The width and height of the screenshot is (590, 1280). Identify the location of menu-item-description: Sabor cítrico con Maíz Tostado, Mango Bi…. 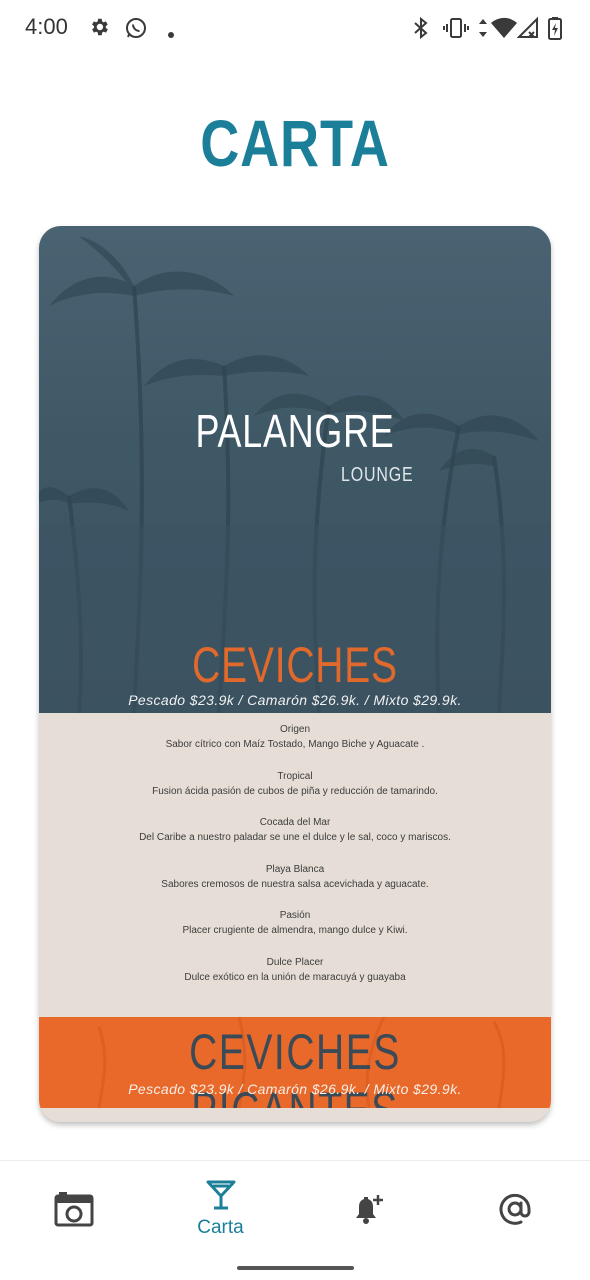
(295, 744).